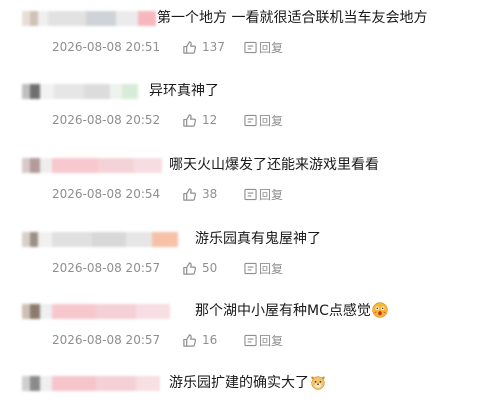 The width and height of the screenshot is (496, 403). What do you see at coordinates (210, 340) in the screenshot?
I see `like-count: 16` at bounding box center [210, 340].